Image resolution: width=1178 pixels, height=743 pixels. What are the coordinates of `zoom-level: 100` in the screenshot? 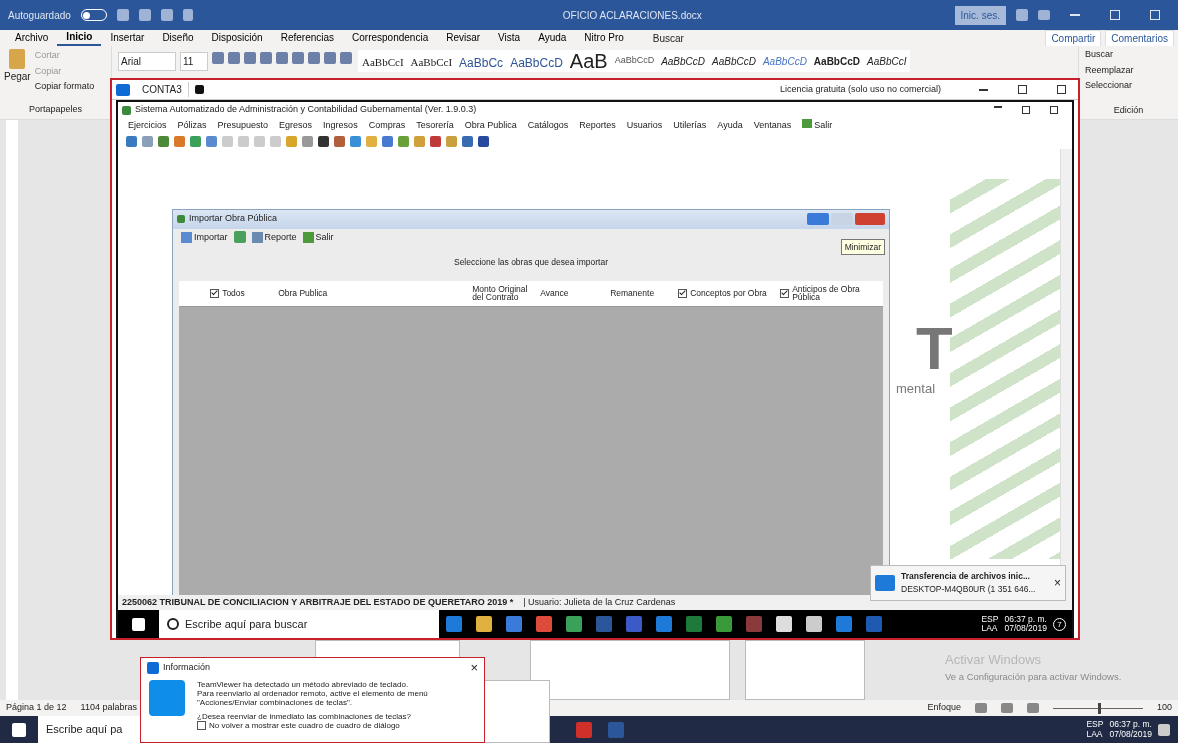 It's located at (1164, 708).